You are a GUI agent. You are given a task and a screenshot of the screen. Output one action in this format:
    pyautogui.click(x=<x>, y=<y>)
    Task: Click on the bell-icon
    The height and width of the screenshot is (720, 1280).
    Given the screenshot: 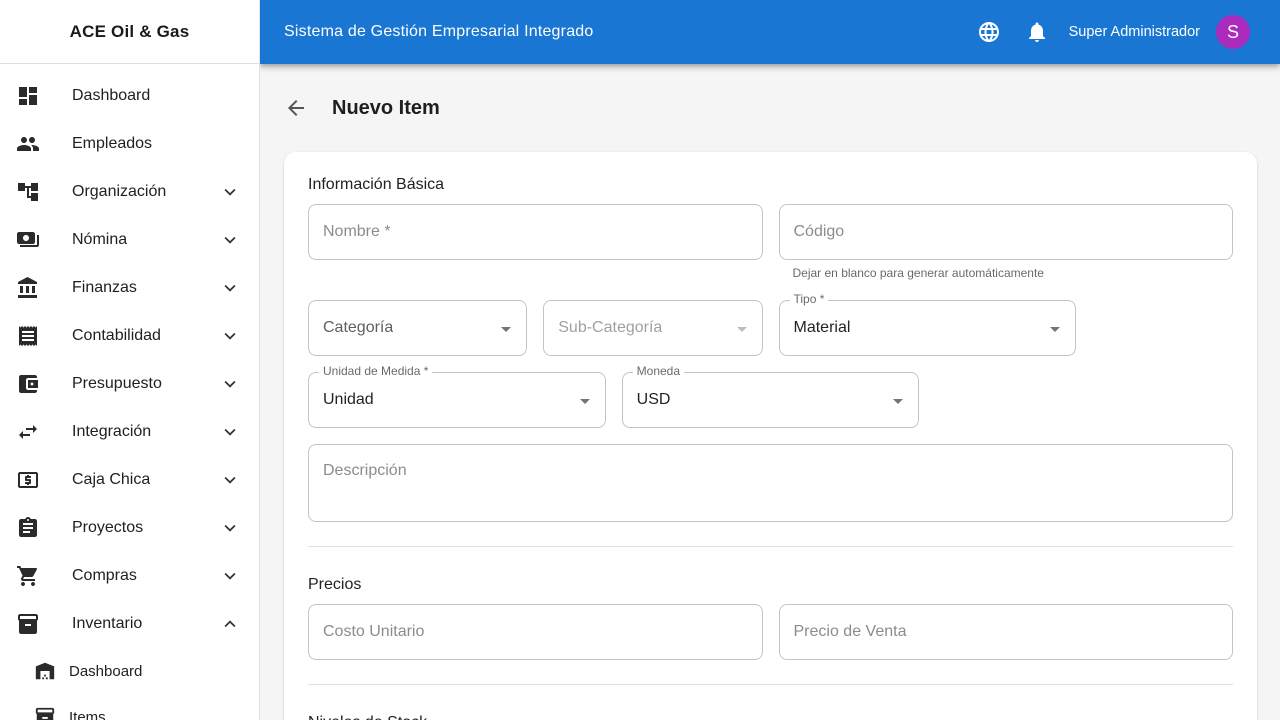 What is the action you would take?
    pyautogui.click(x=1036, y=32)
    